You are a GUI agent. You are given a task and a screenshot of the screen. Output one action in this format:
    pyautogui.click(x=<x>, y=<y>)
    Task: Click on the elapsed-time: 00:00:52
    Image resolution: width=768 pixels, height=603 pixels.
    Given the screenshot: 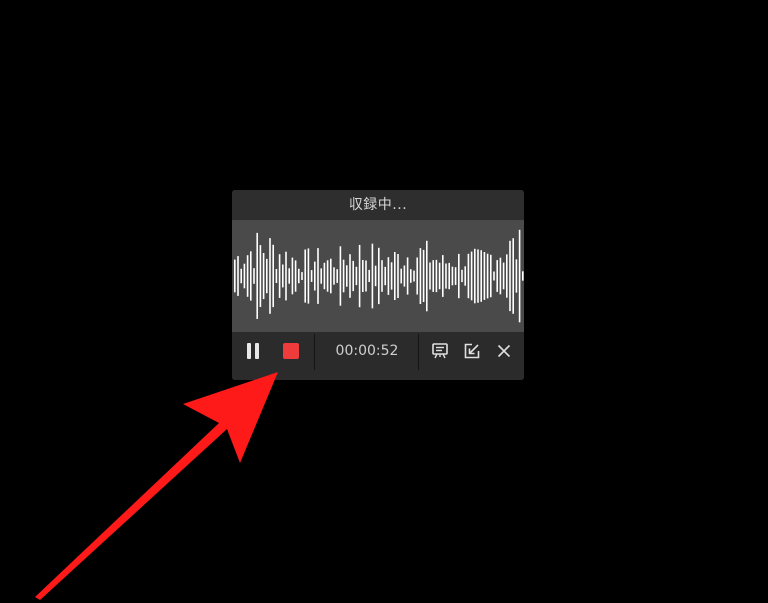 What is the action you would take?
    pyautogui.click(x=367, y=351)
    